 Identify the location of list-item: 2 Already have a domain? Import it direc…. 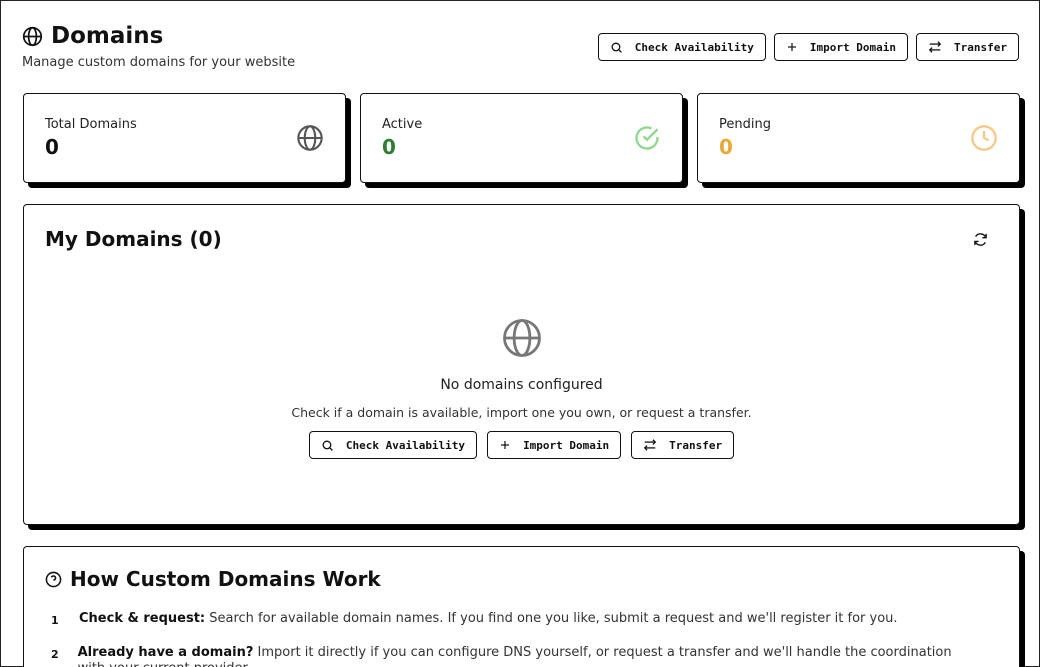
(516, 656).